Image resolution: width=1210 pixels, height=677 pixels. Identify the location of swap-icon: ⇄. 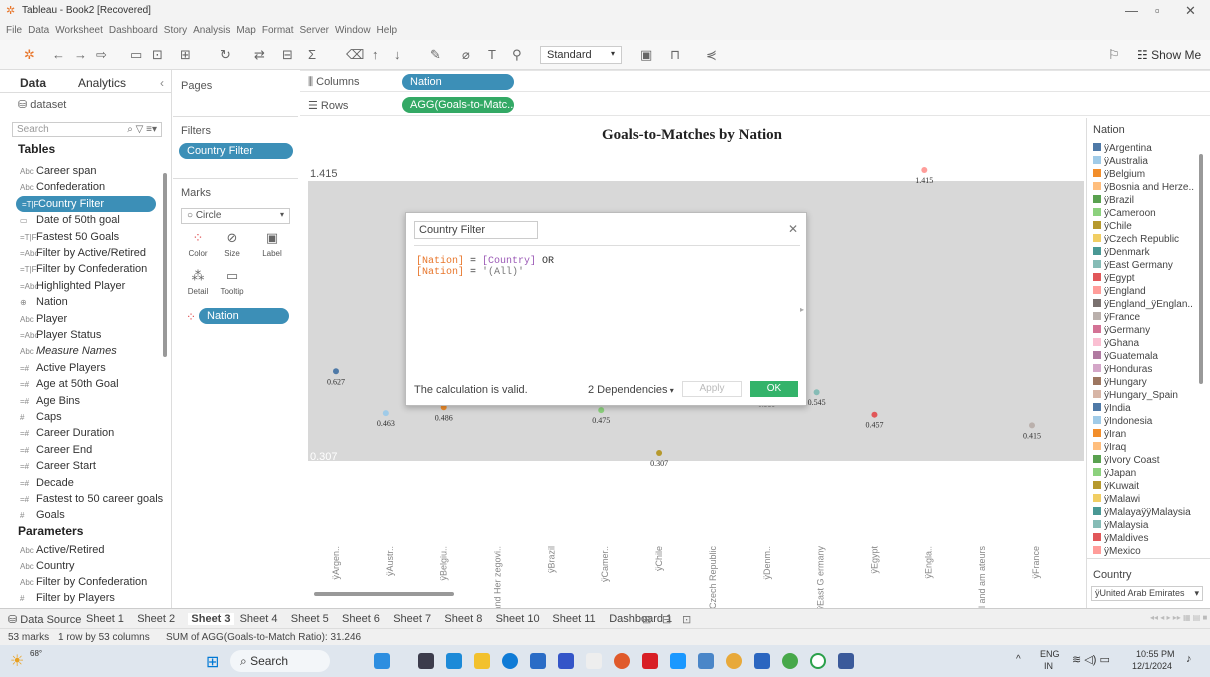
(259, 55).